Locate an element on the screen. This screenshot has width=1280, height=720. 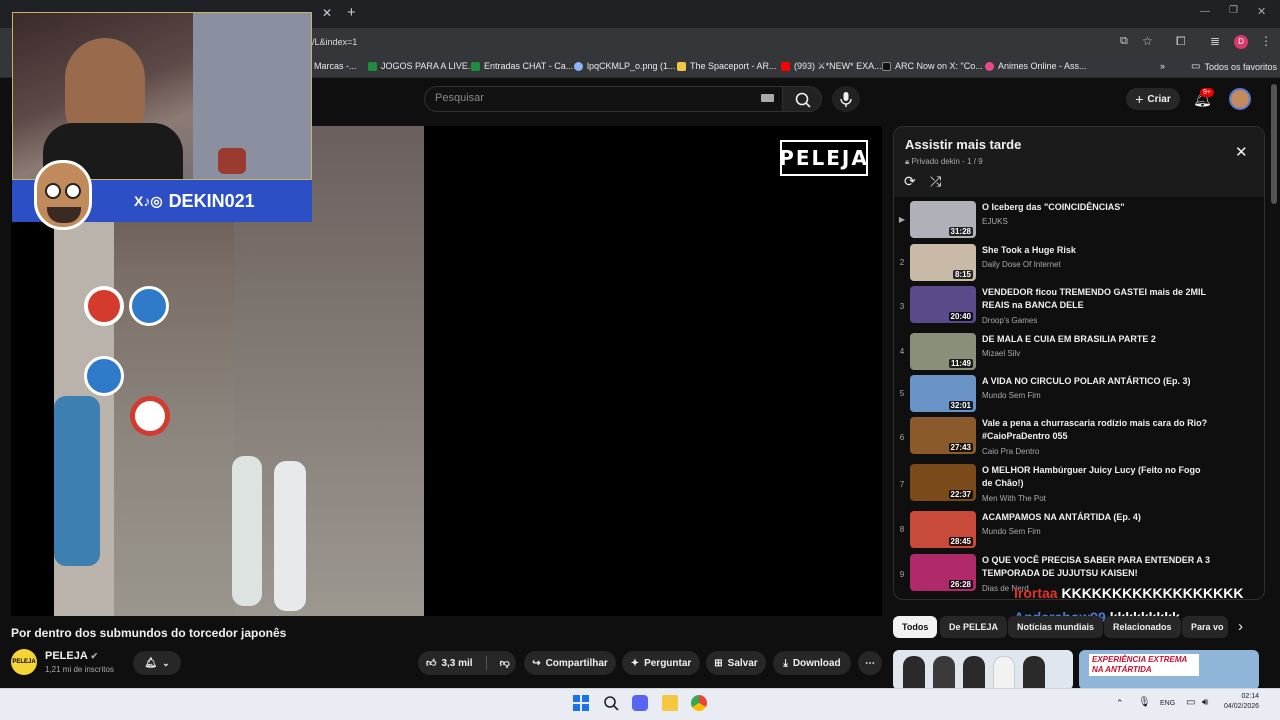
download-icon: ⤓ is located at coordinates (785, 663).